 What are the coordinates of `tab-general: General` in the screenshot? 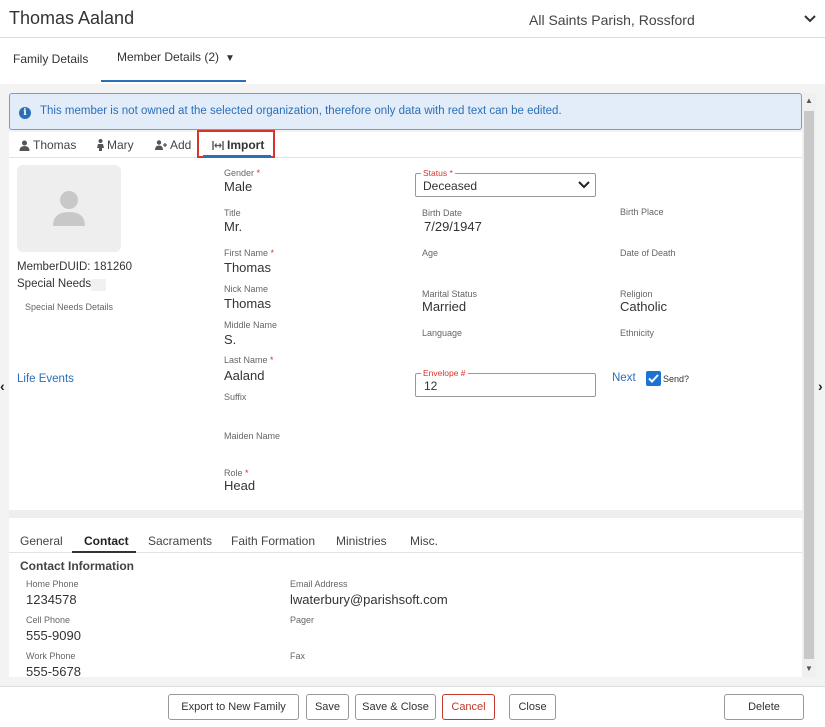 It's located at (41, 541).